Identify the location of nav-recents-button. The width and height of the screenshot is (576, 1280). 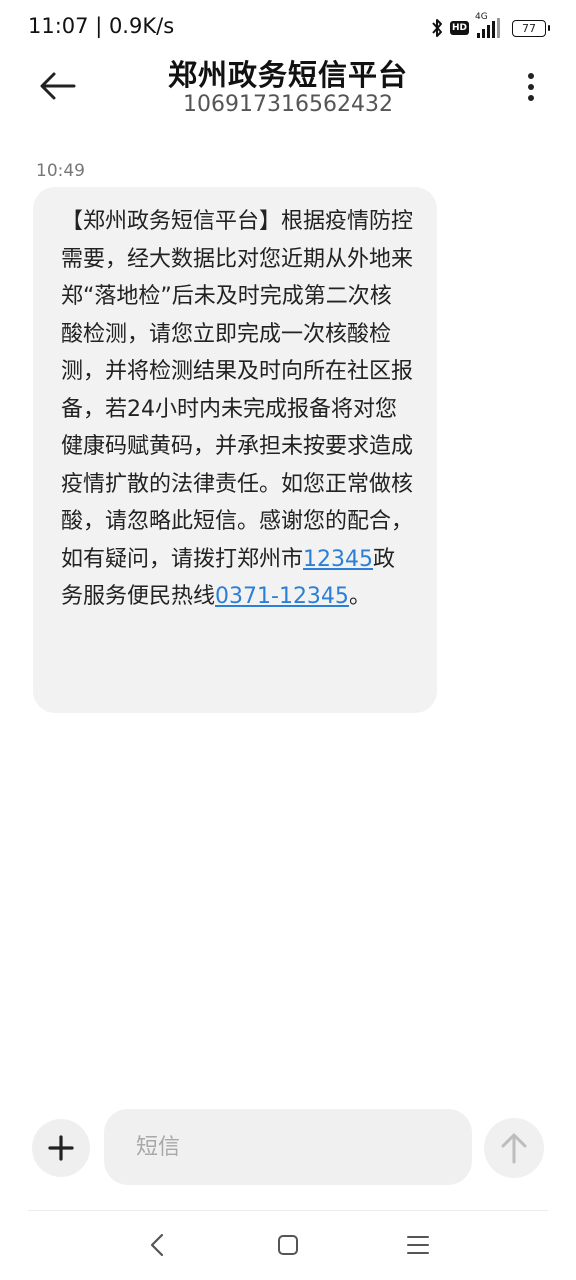
(418, 1245).